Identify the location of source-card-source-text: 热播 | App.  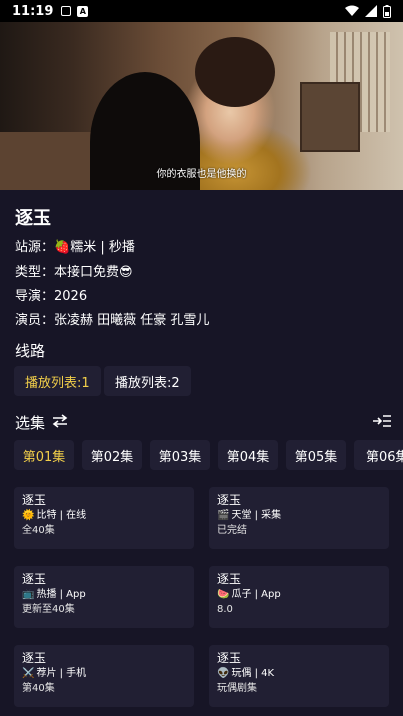
(61, 594).